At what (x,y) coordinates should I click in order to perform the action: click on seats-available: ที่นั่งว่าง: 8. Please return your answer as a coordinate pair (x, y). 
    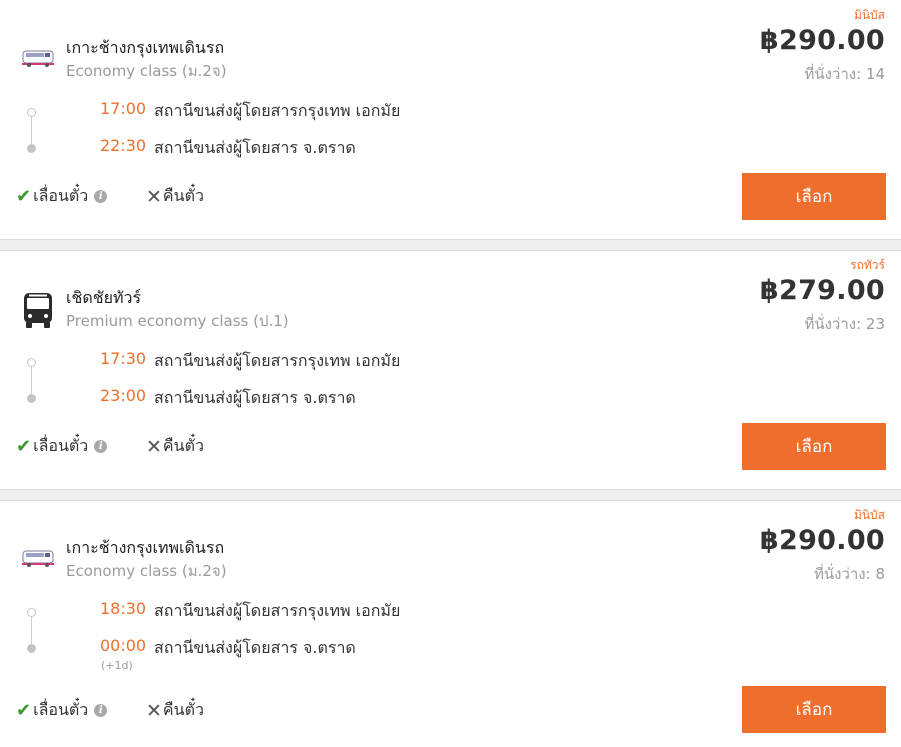
    Looking at the image, I should click on (849, 574).